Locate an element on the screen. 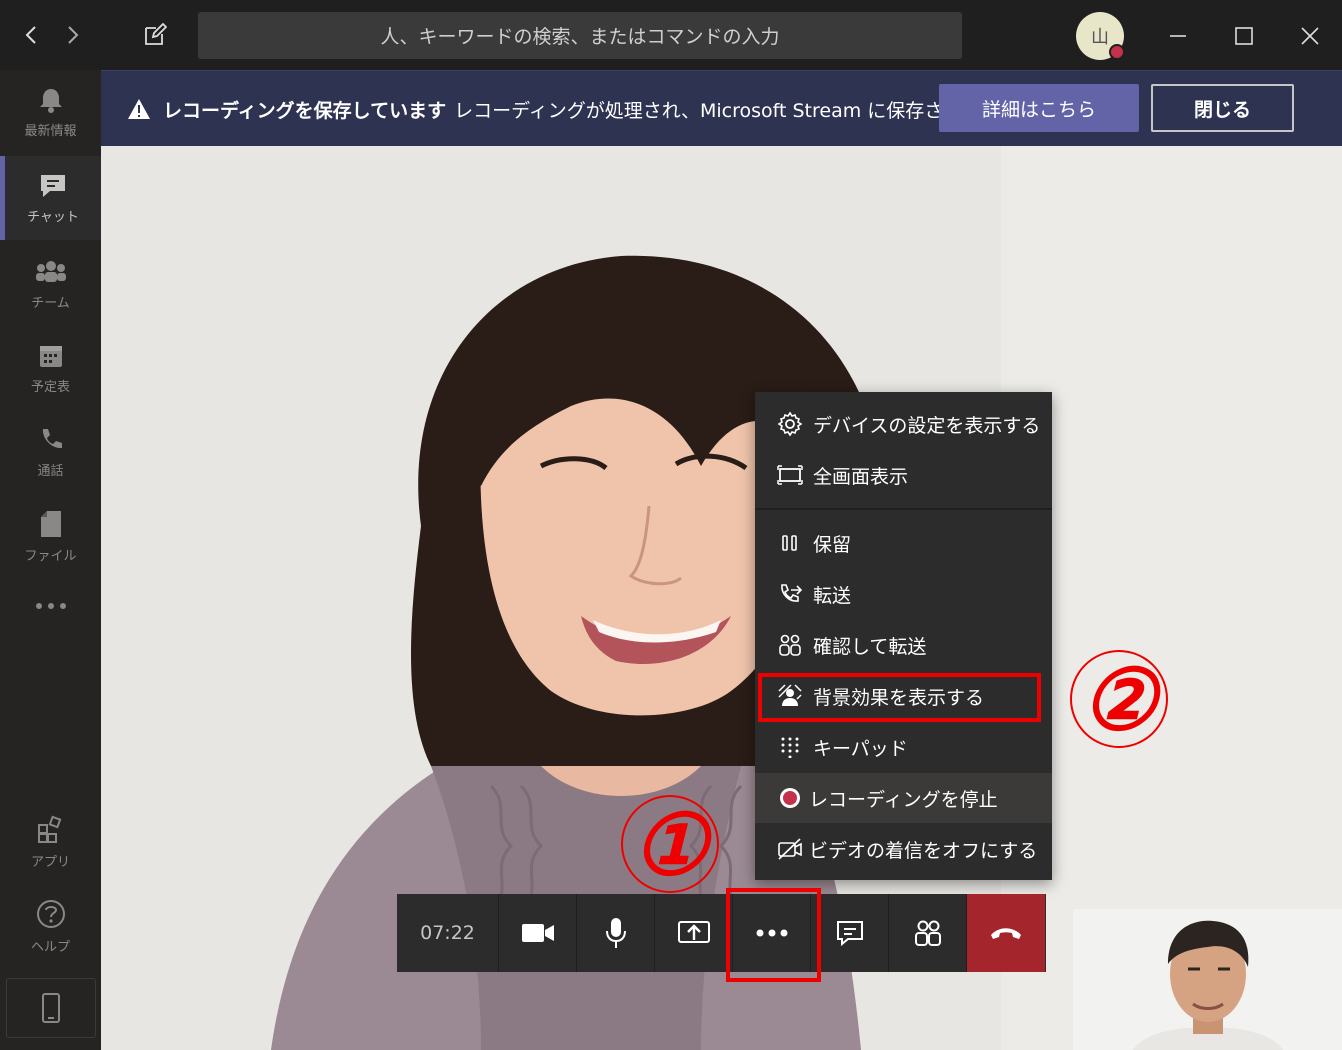 This screenshot has height=1050, width=1342. compose-icon is located at coordinates (156, 34).